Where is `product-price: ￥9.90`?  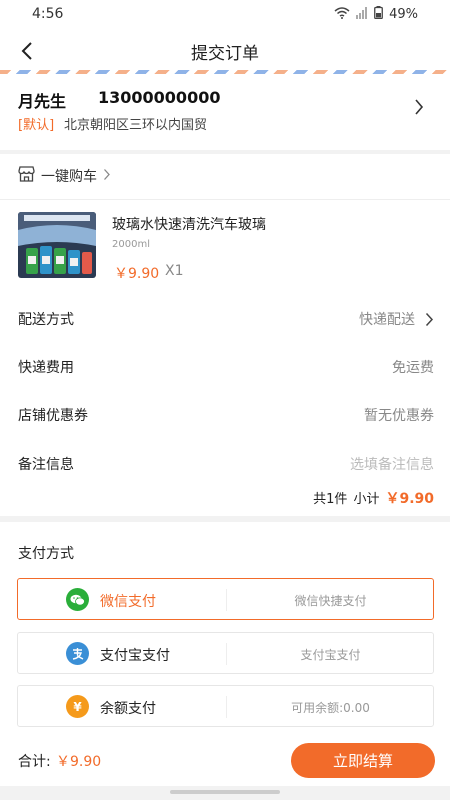
product-price: ￥9.90 is located at coordinates (137, 274).